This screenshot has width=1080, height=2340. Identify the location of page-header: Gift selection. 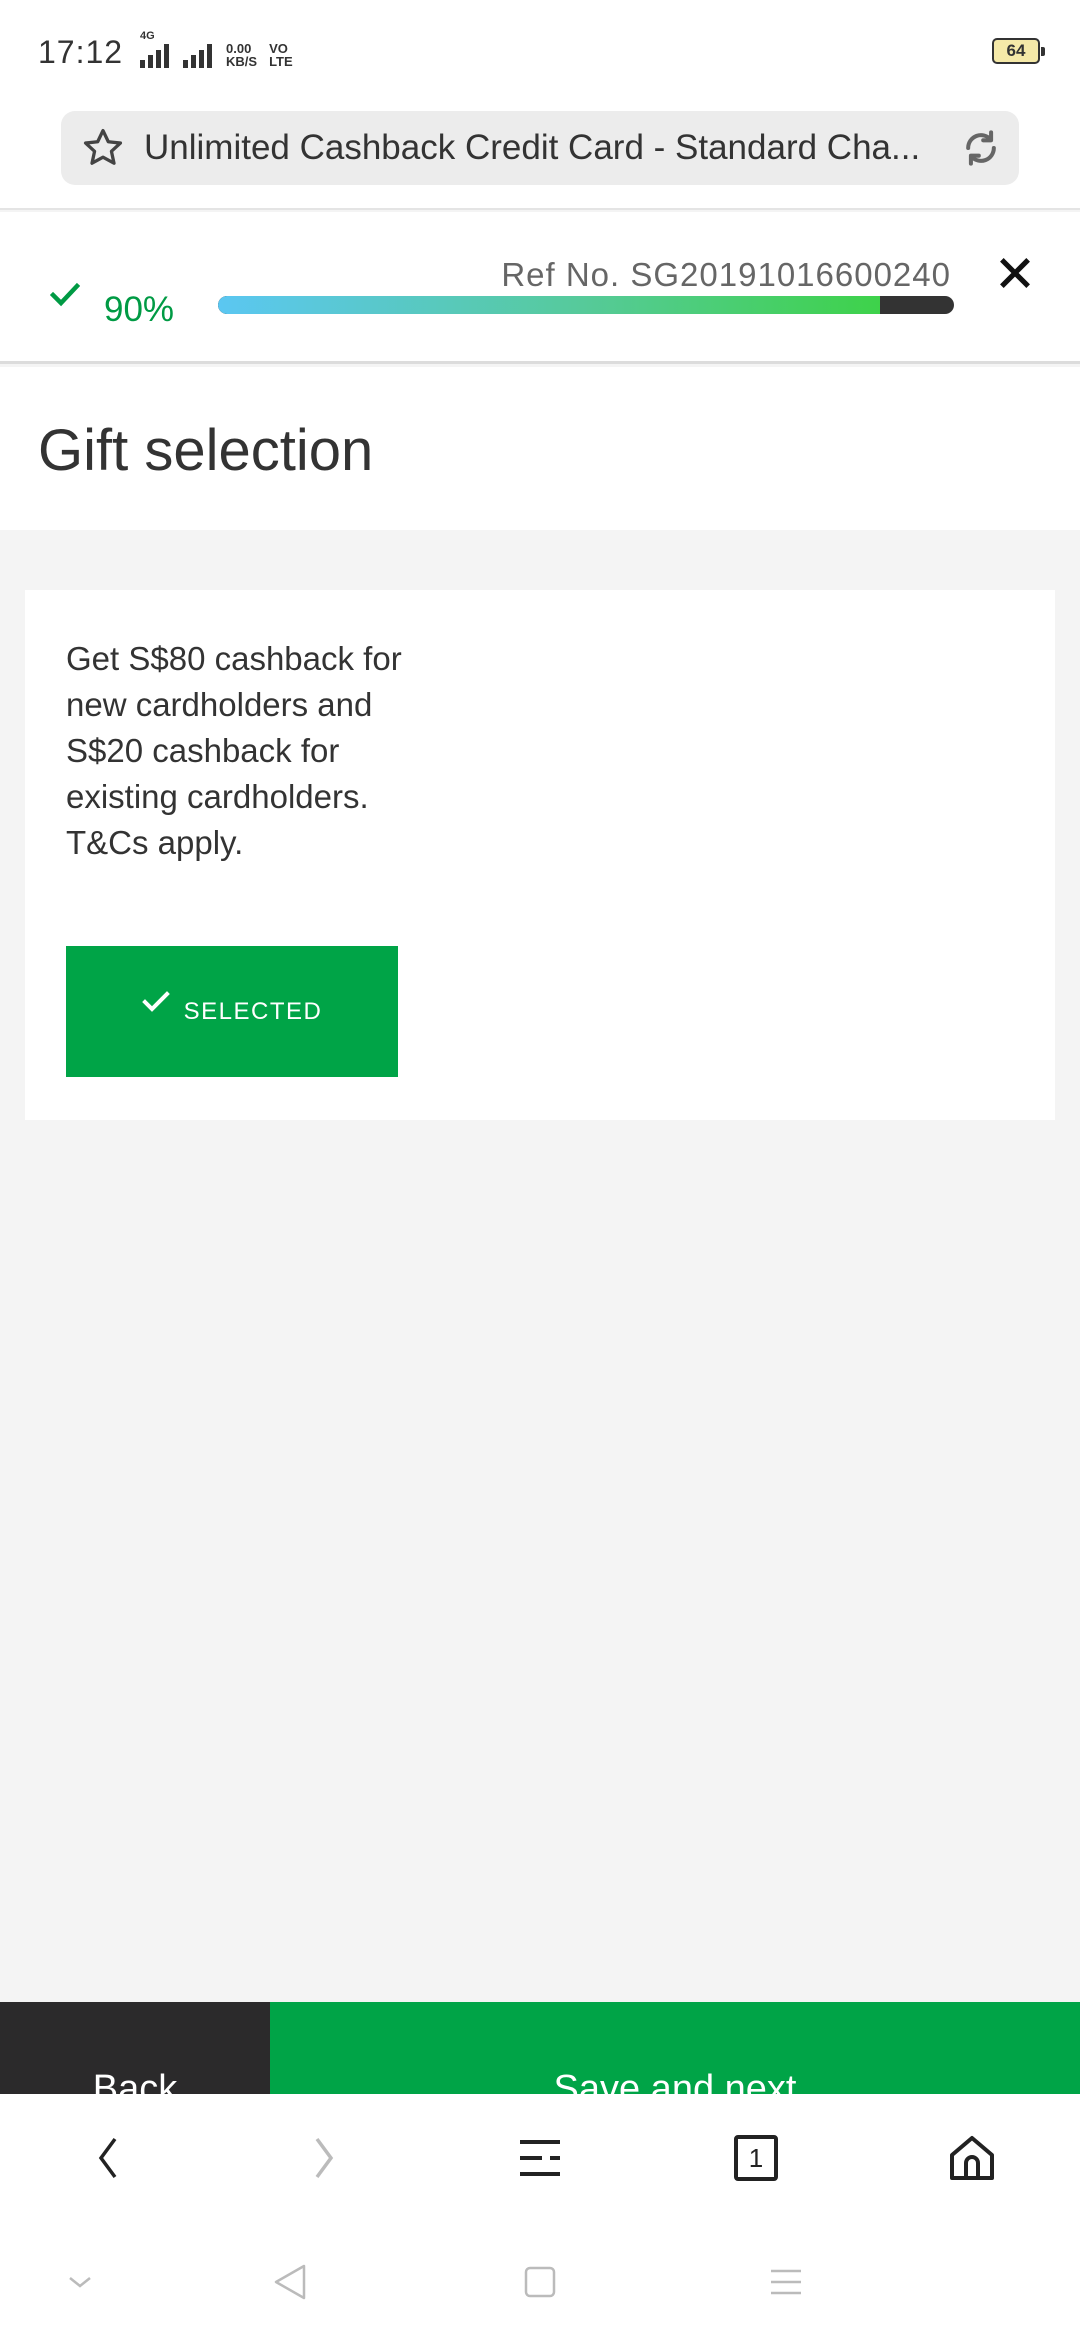
(540, 448).